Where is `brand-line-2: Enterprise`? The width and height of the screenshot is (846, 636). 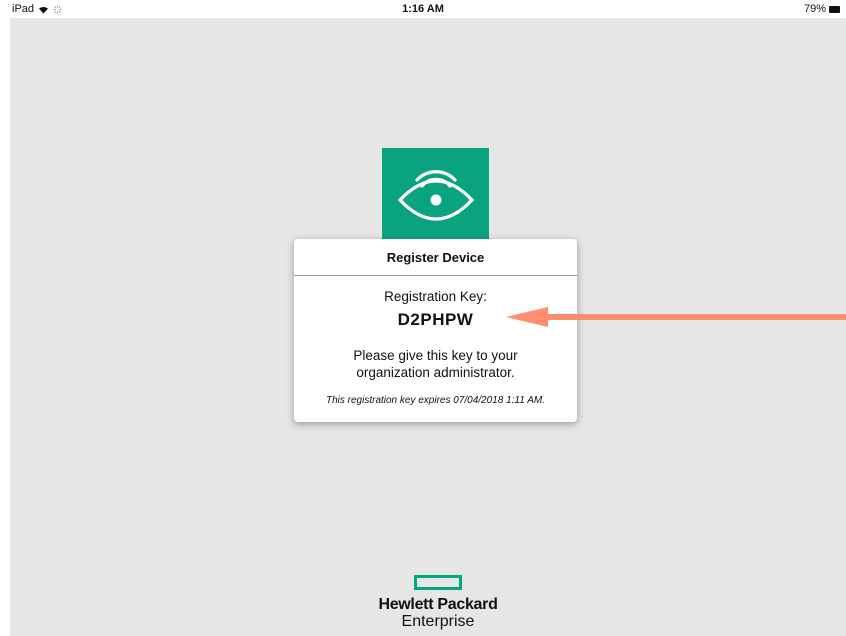
brand-line-2: Enterprise is located at coordinates (438, 621).